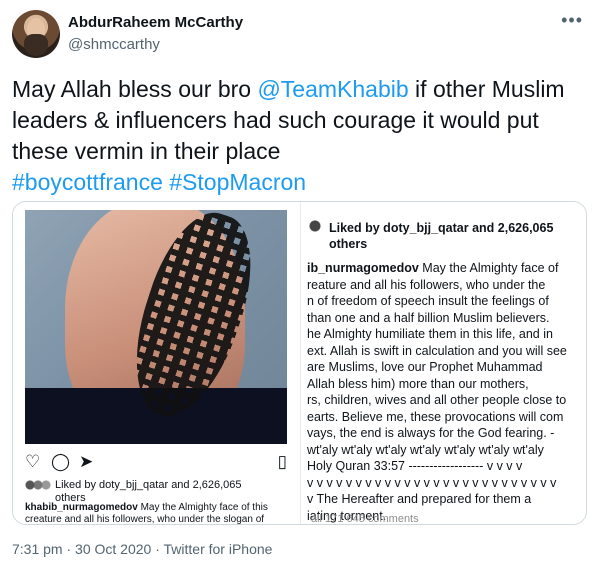 The height and width of the screenshot is (571, 597). I want to click on avatar-beard, so click(36, 45).